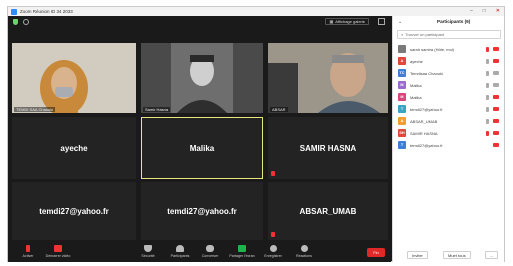 Image resolution: width=513 pixels, height=266 pixels. Describe the element at coordinates (449, 73) in the screenshot. I see `participant-row: TC Temdisaa Chaouki` at that location.